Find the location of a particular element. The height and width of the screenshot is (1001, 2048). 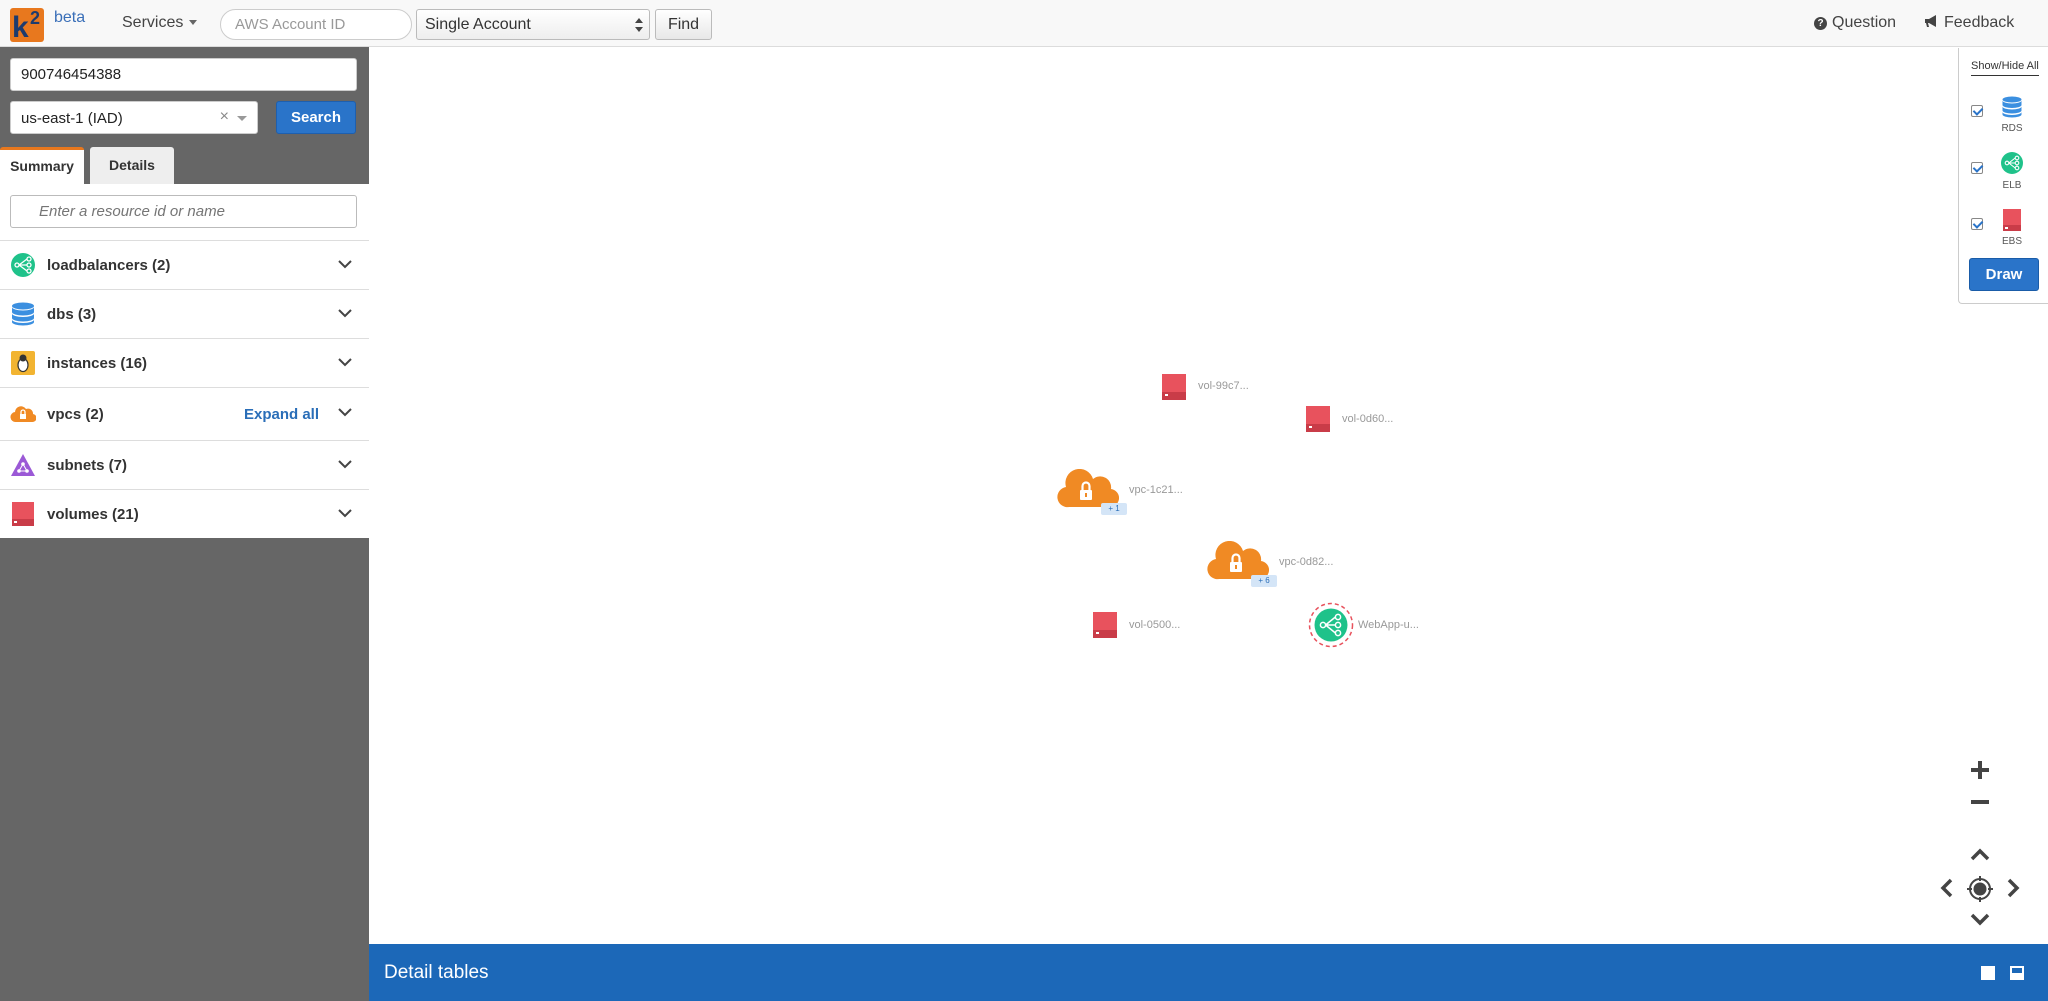

recenter-icon is located at coordinates (1980, 889).